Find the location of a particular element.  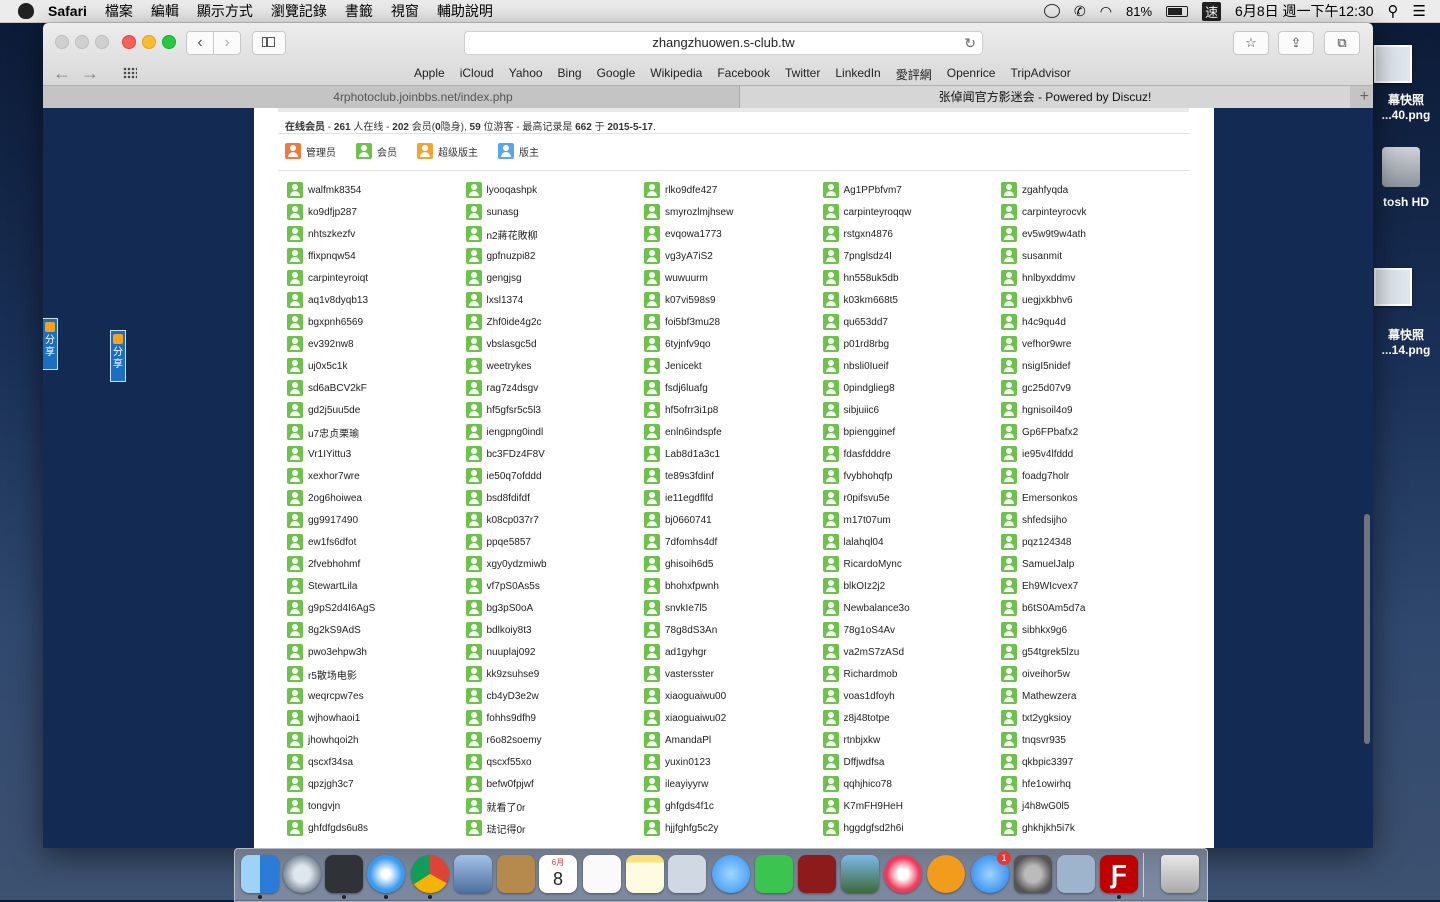

online-user: zgahfyqda is located at coordinates (1090, 190).